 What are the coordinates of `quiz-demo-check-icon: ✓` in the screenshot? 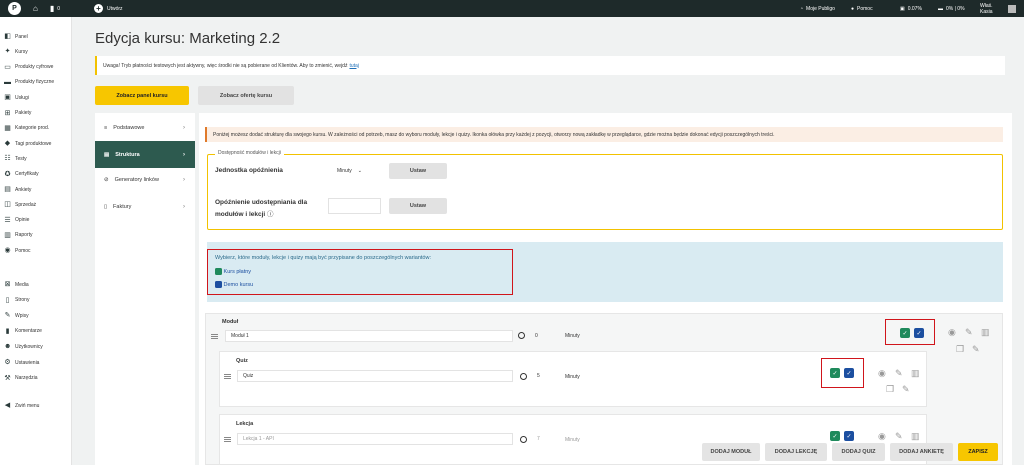 It's located at (849, 373).